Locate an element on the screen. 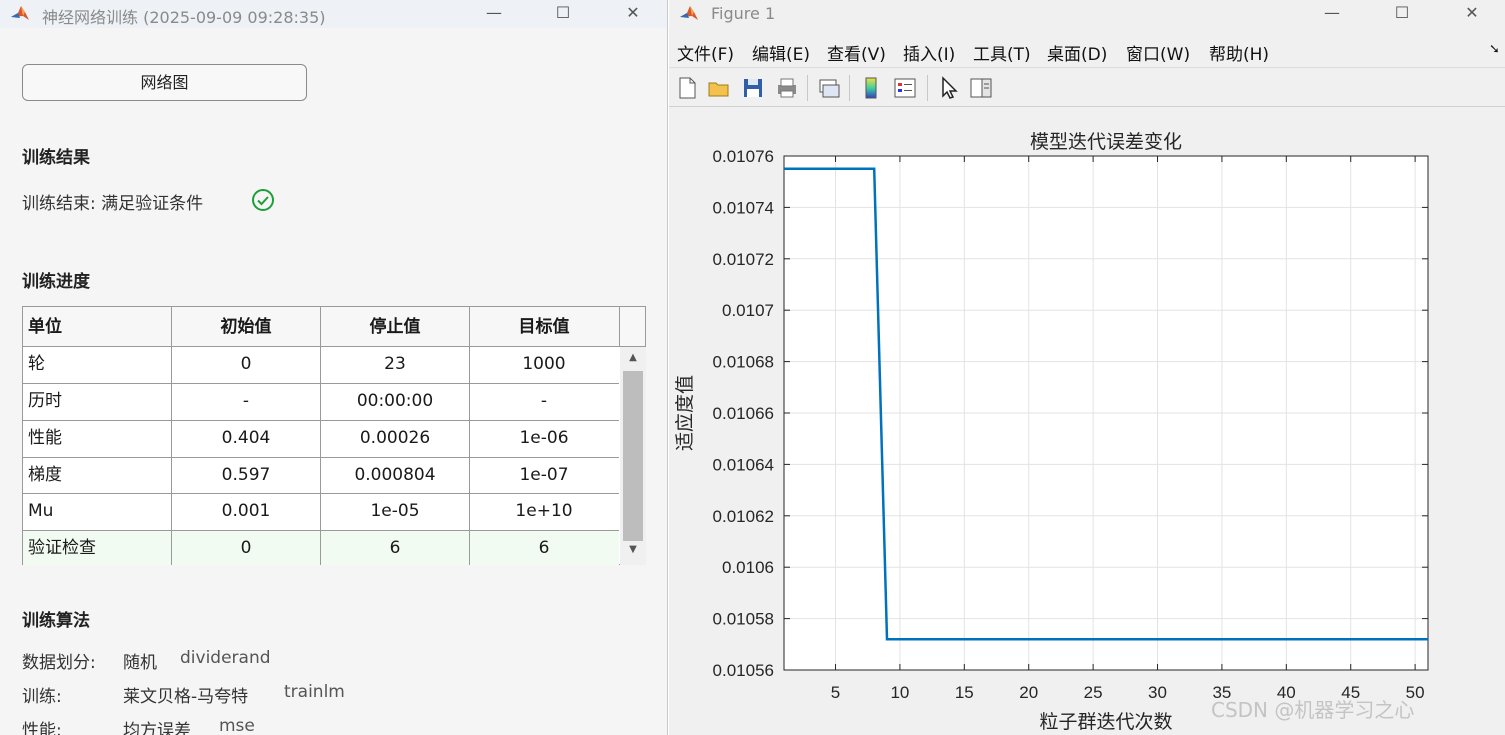 The height and width of the screenshot is (735, 1505). x-tick-label: 20 is located at coordinates (1028, 692).